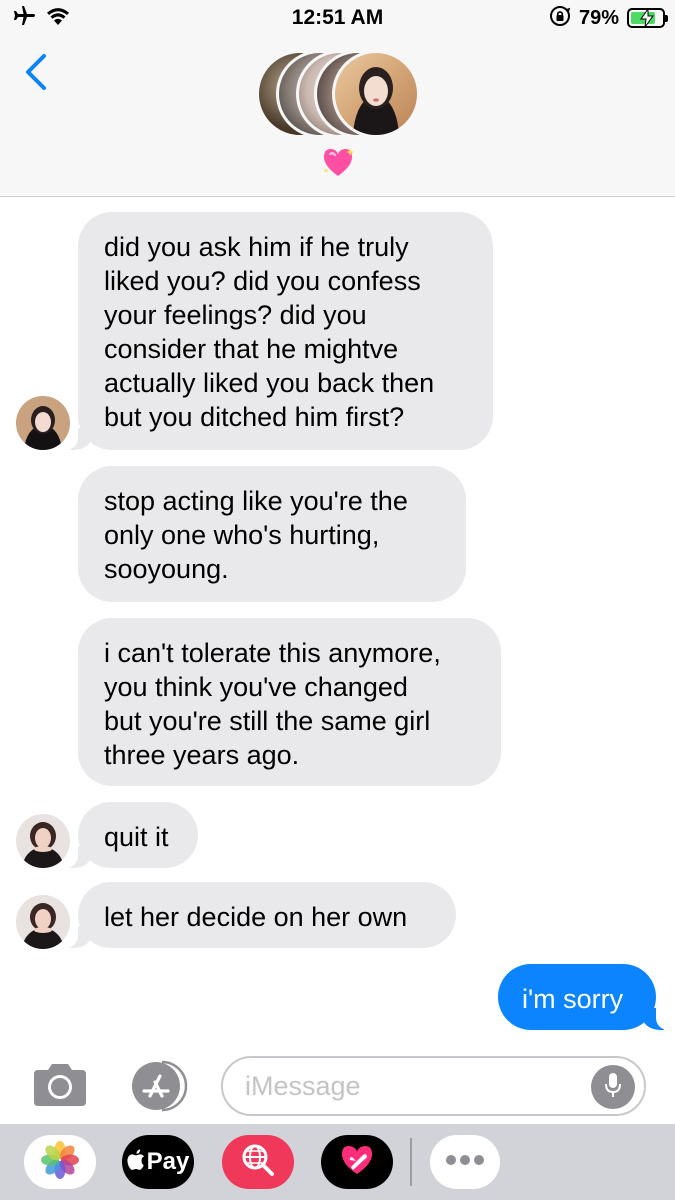 This screenshot has width=675, height=1200. I want to click on photos-icon, so click(60, 1162).